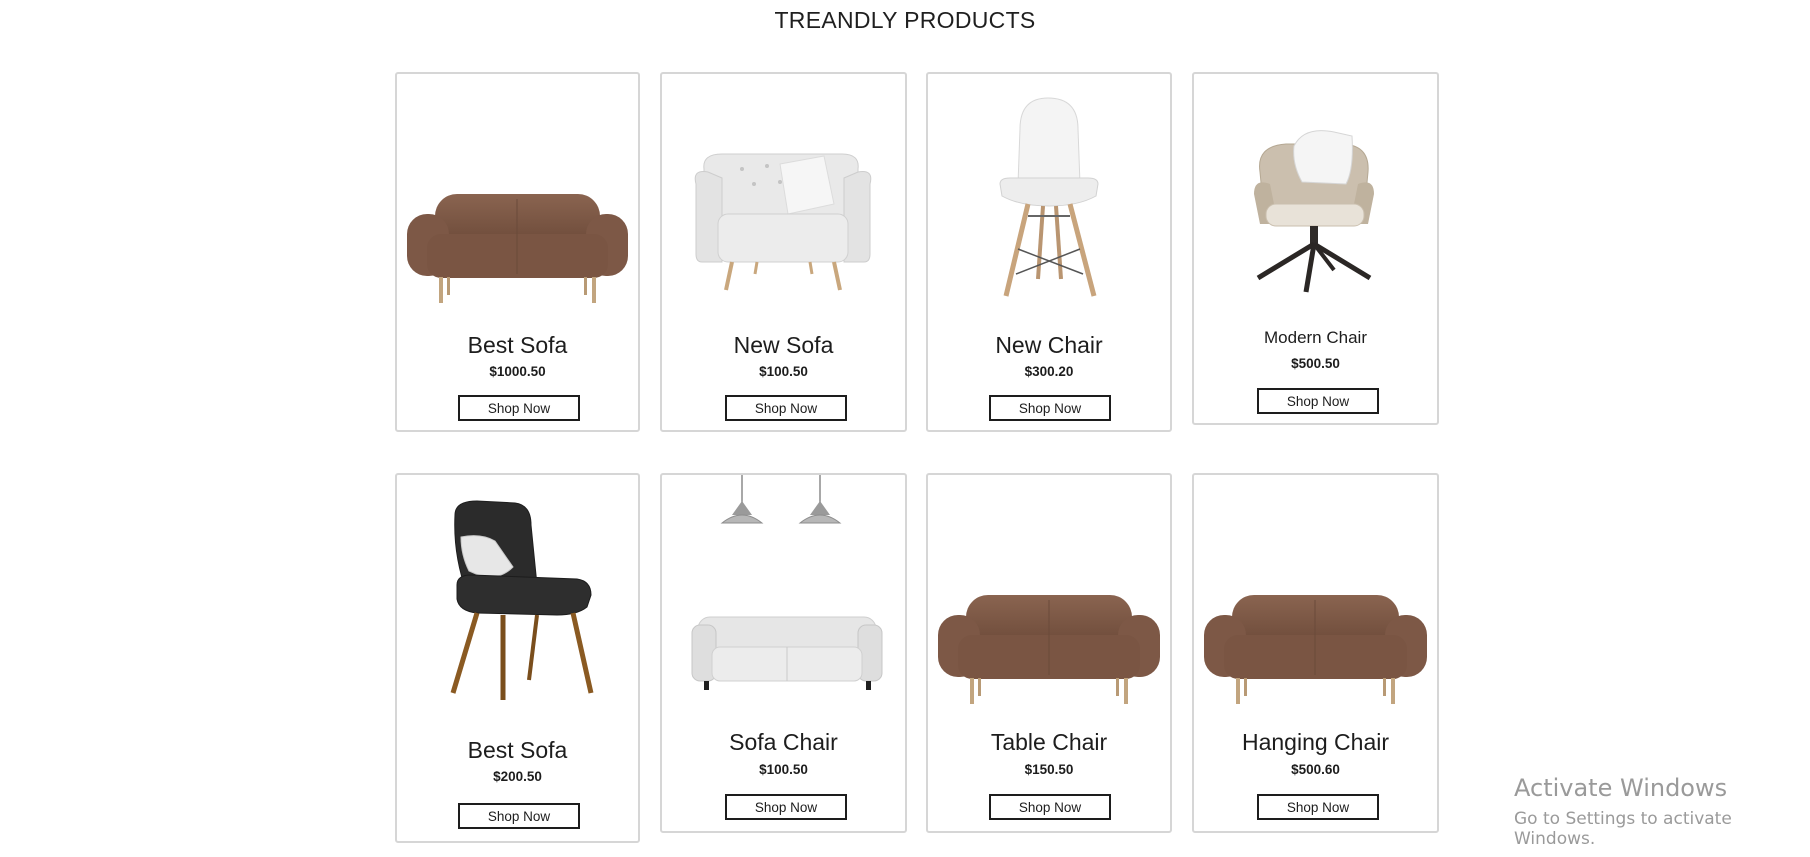 This screenshot has width=1810, height=857. Describe the element at coordinates (1049, 194) in the screenshot. I see `product-image-white-eames-chair` at that location.